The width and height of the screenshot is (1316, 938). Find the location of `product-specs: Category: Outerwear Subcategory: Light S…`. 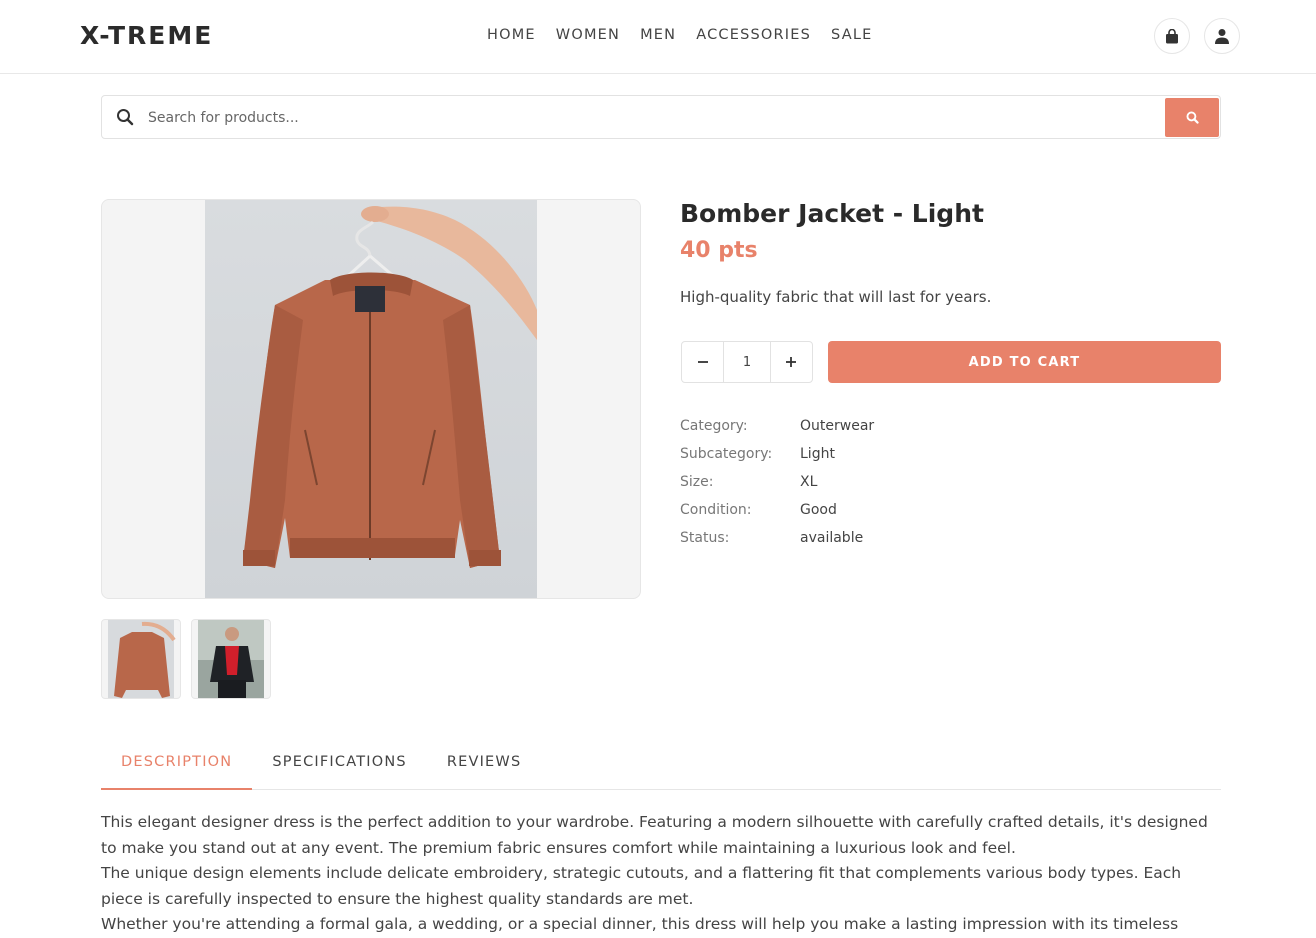

product-specs: Category: Outerwear Subcategory: Light S… is located at coordinates (777, 482).